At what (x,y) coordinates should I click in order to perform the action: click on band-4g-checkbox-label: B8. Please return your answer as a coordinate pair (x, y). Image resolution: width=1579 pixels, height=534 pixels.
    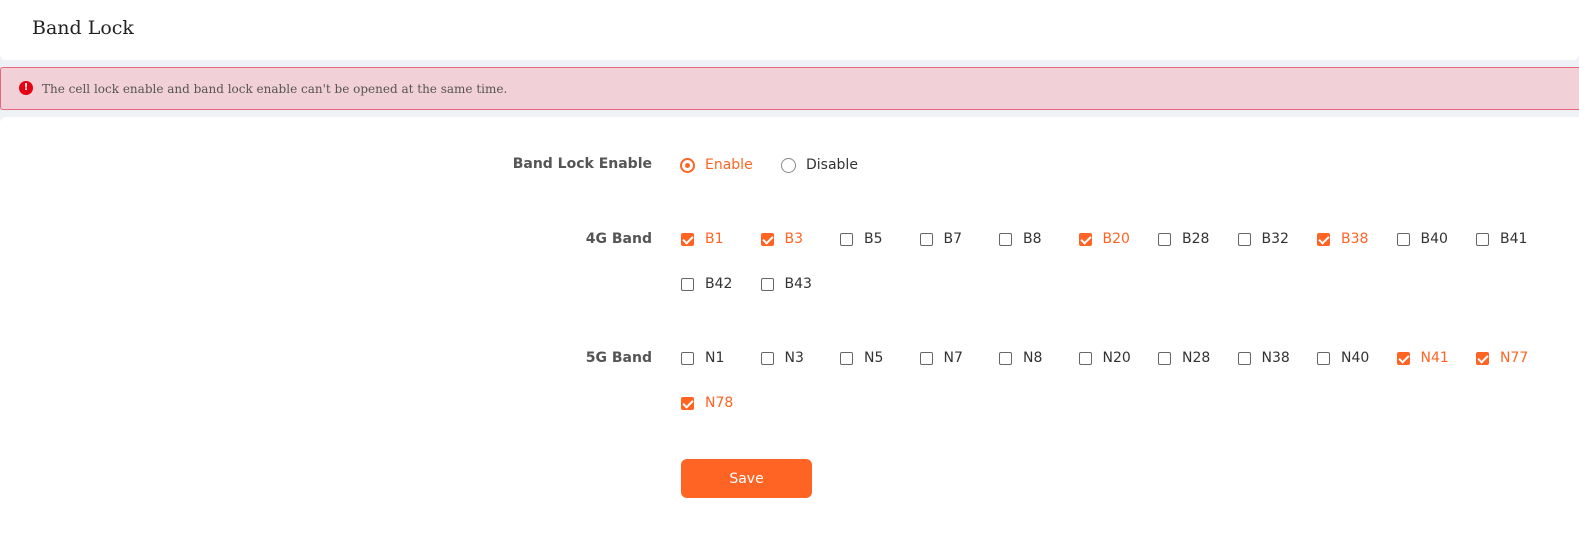
    Looking at the image, I should click on (1032, 239).